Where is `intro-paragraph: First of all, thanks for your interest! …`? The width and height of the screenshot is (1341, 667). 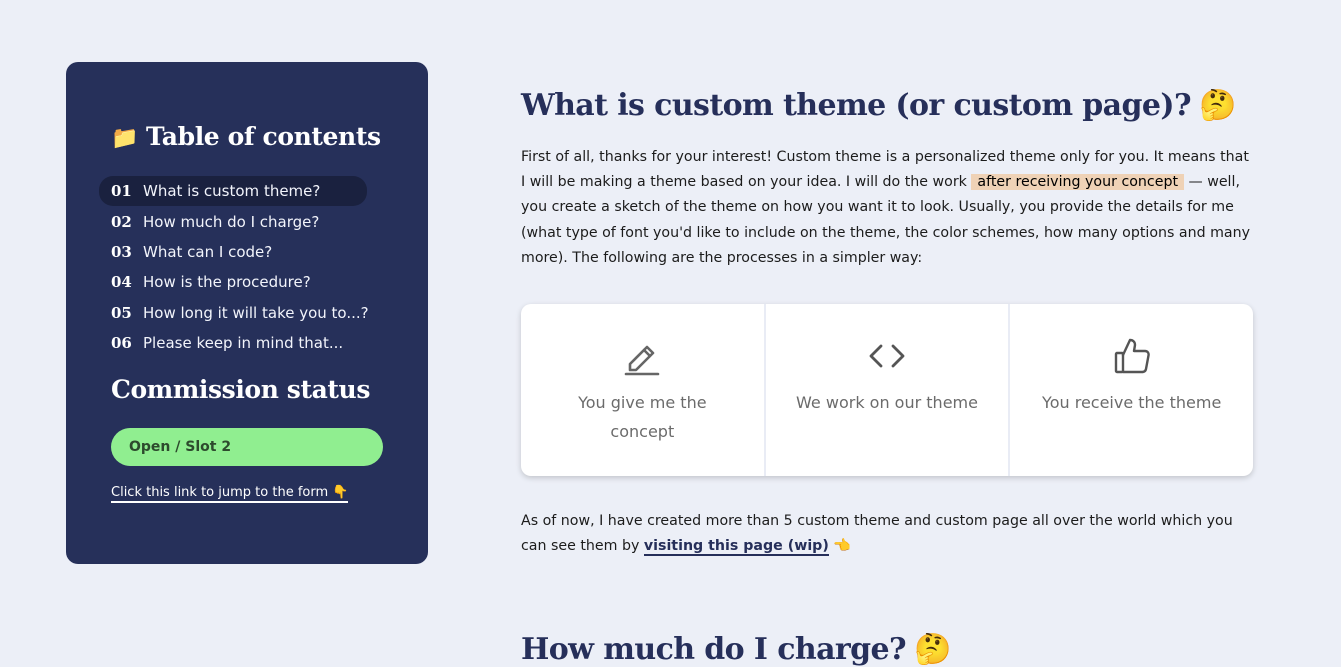
intro-paragraph: First of all, thanks for your interest! … is located at coordinates (888, 208).